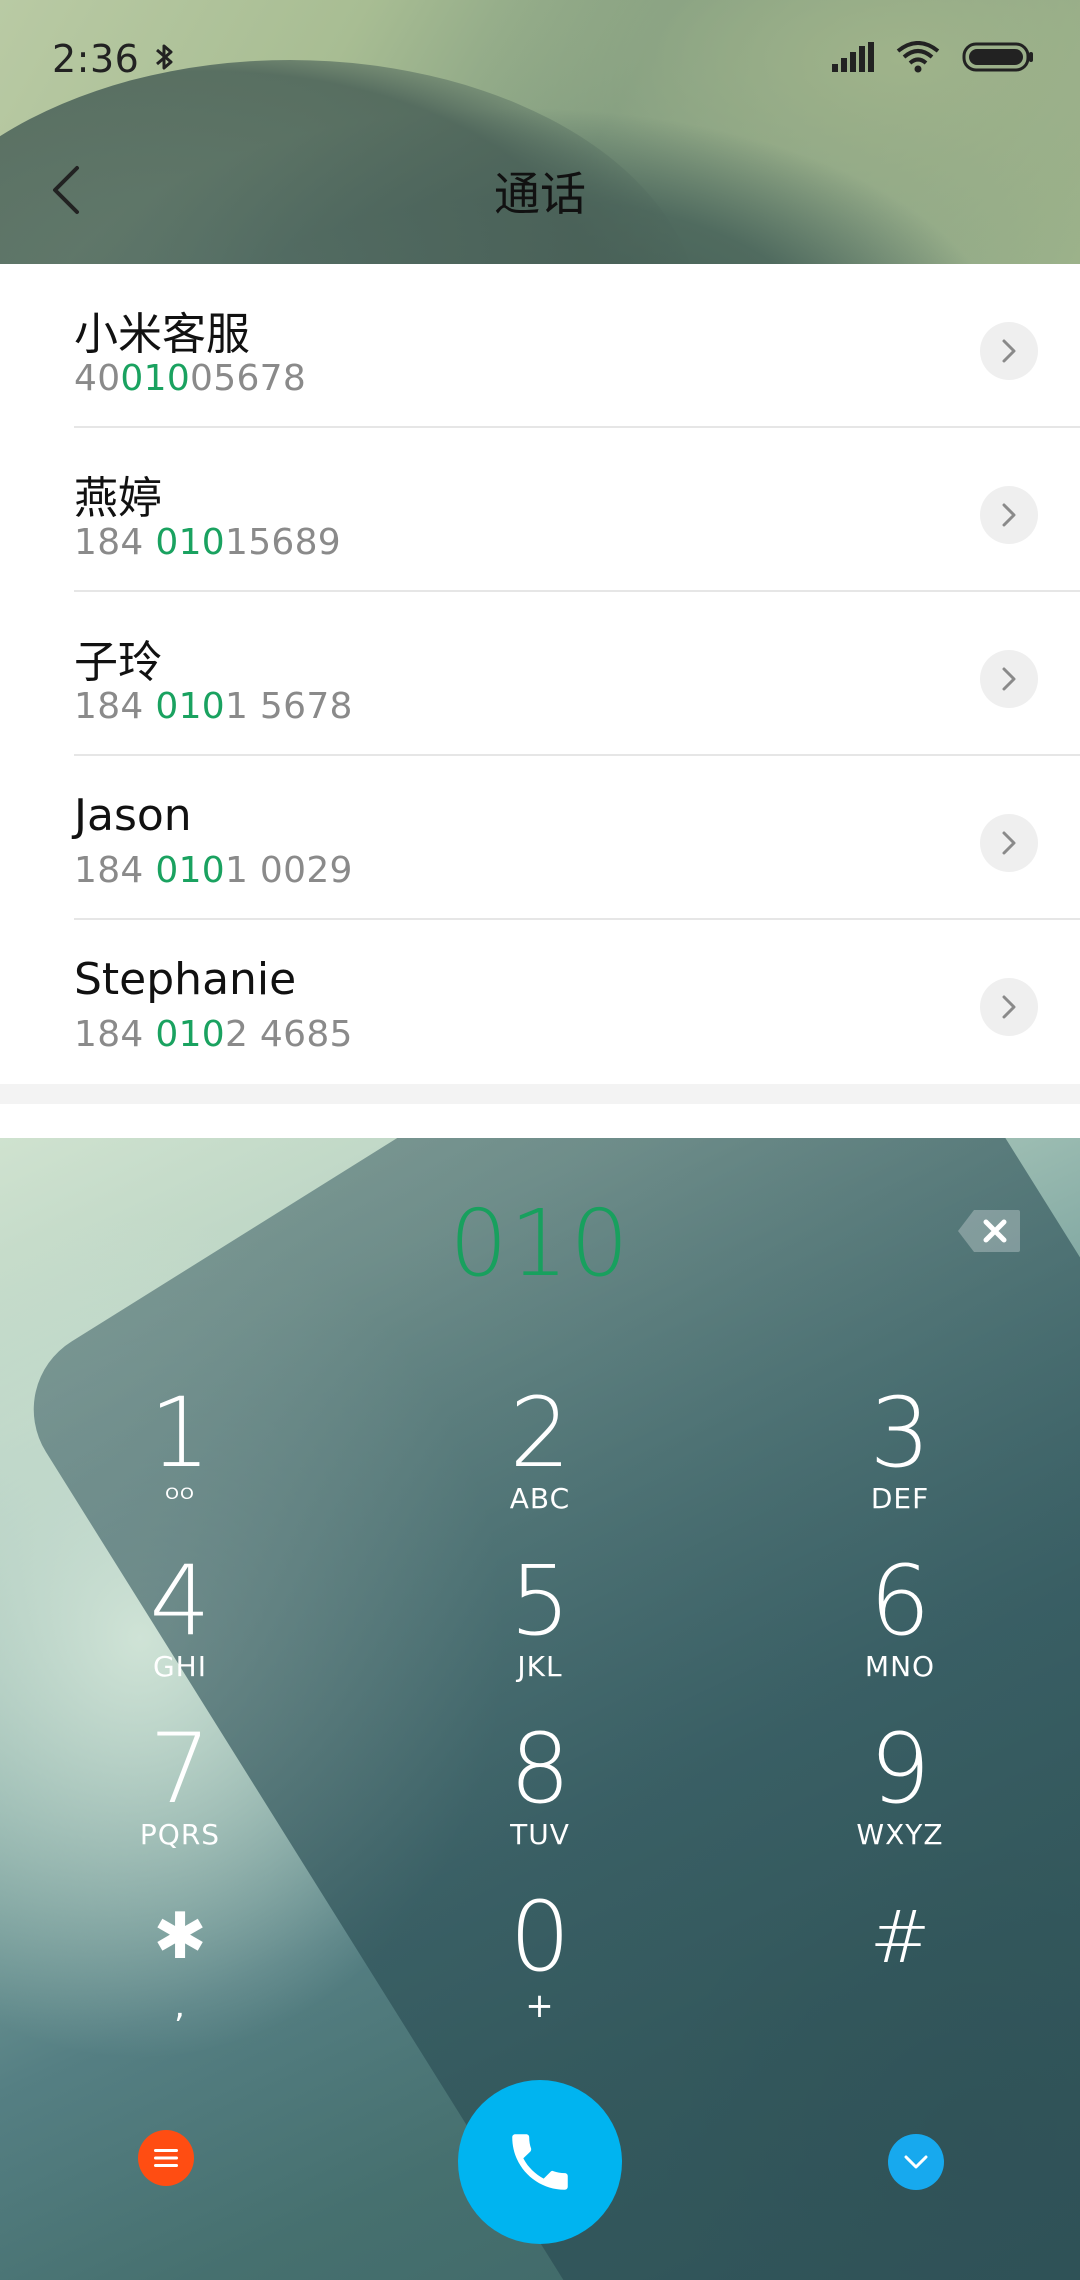  I want to click on dialer-controls, so click(540, 2165).